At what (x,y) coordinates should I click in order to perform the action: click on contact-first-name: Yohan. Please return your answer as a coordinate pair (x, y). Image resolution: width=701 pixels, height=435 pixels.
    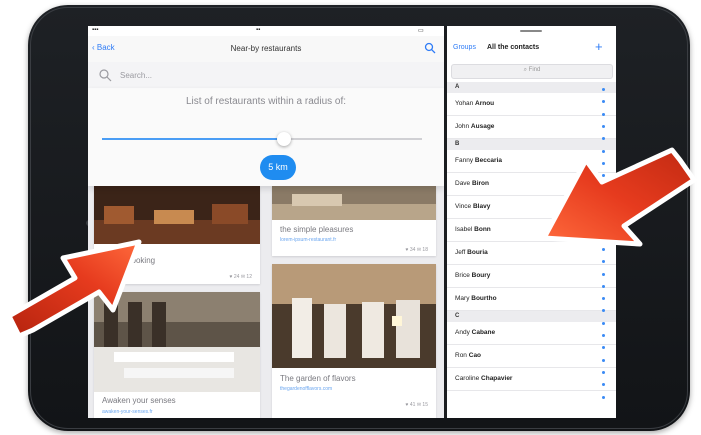
    Looking at the image, I should click on (464, 103).